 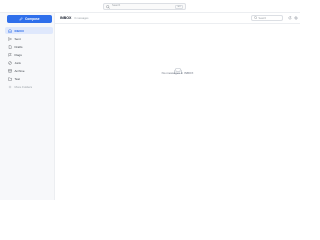 I want to click on sidebar-item-test: Test, so click(x=29, y=78).